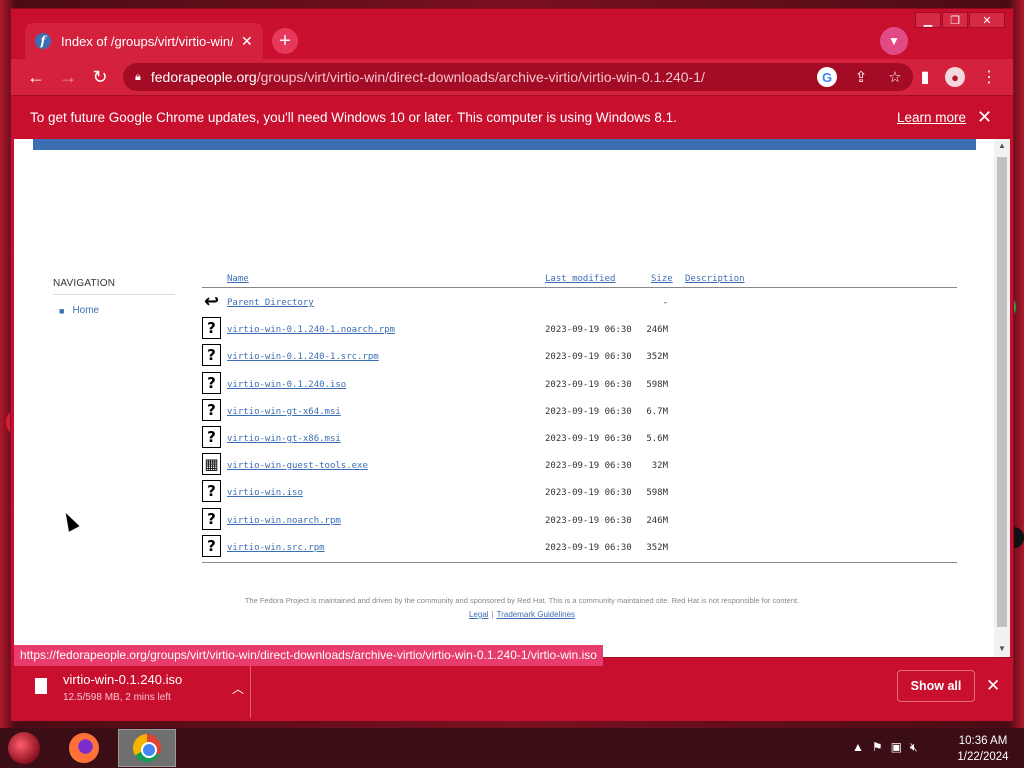  Describe the element at coordinates (303, 357) in the screenshot. I see `file-link: virtio-win-0.1.240-1.src.rpm` at that location.